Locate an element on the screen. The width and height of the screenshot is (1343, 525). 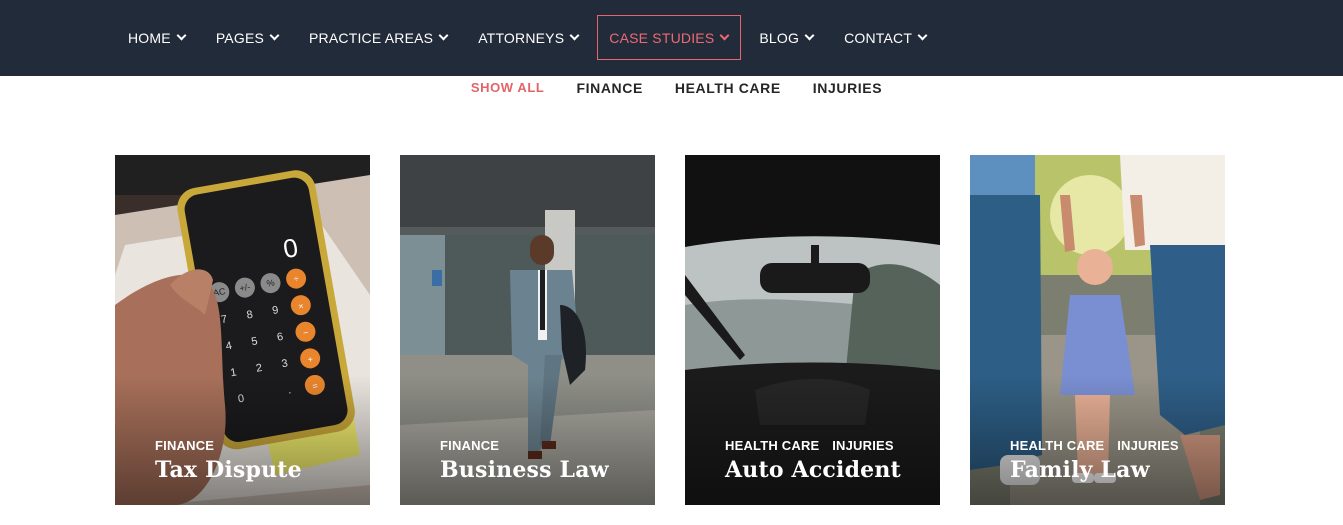
case-card-business-law: FINANCE Business Law is located at coordinates (527, 330).